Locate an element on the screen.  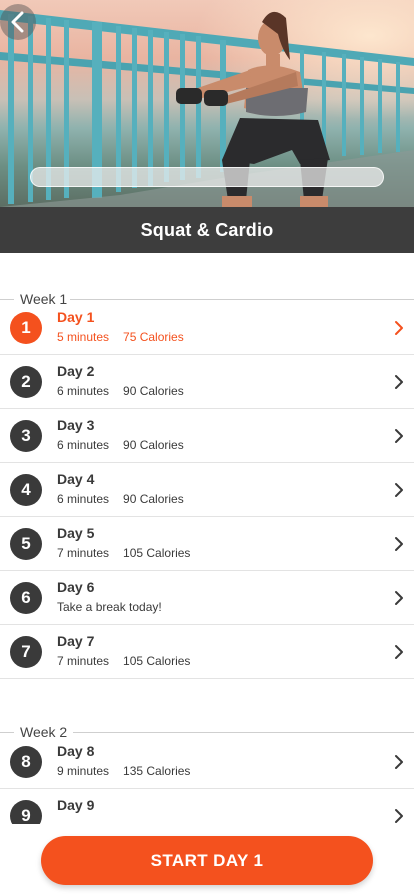
day-number-badge: 1 is located at coordinates (26, 328).